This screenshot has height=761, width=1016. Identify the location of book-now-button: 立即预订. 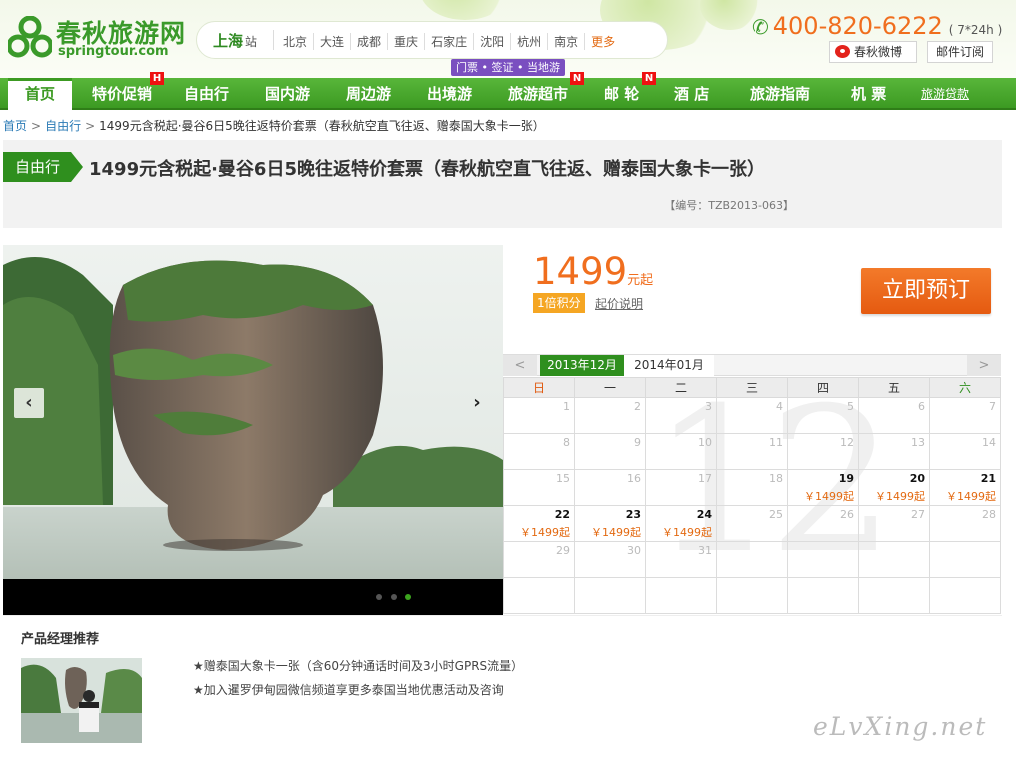
(926, 291).